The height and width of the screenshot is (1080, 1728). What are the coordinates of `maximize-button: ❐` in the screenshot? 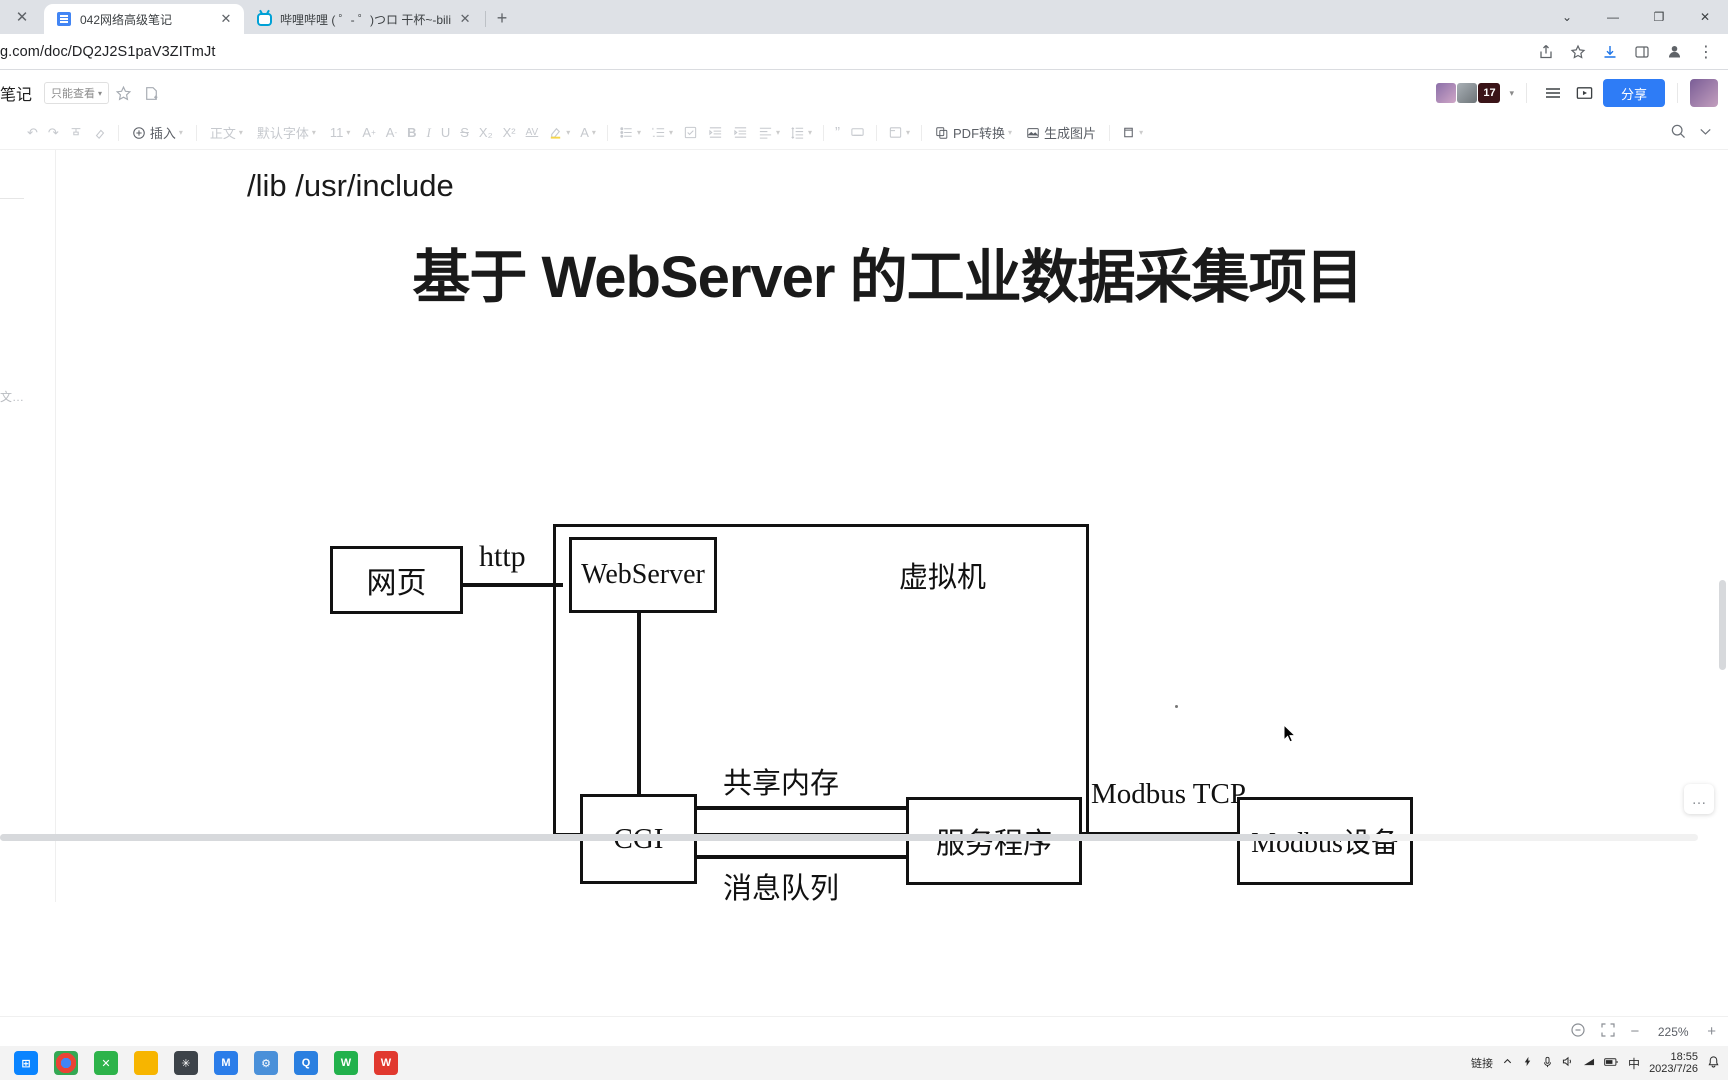 It's located at (1659, 17).